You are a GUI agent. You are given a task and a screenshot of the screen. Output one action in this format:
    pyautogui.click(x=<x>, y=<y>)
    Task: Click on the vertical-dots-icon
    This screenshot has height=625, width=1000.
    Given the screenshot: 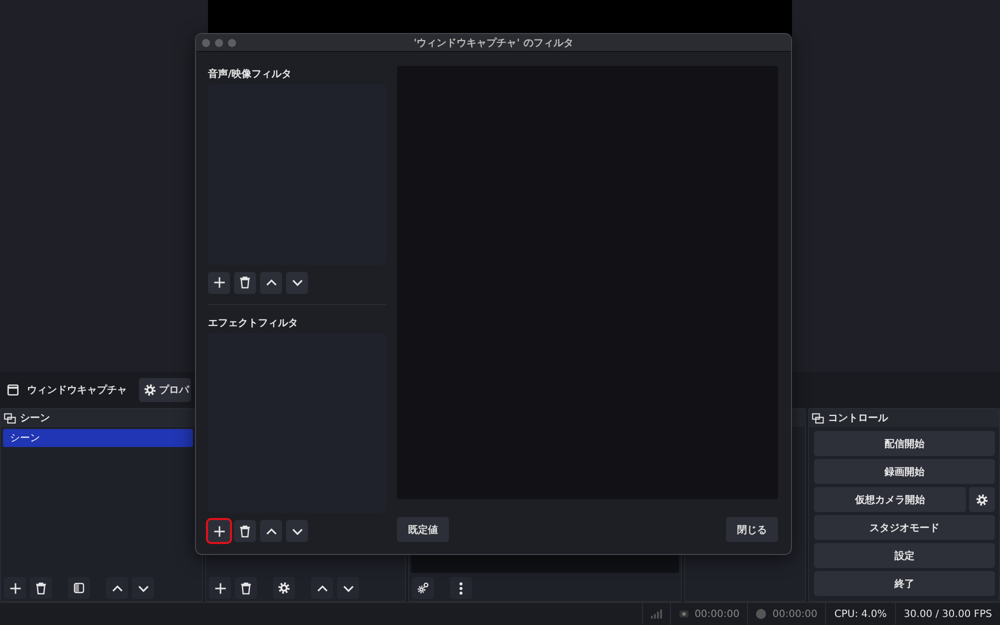 What is the action you would take?
    pyautogui.click(x=461, y=588)
    